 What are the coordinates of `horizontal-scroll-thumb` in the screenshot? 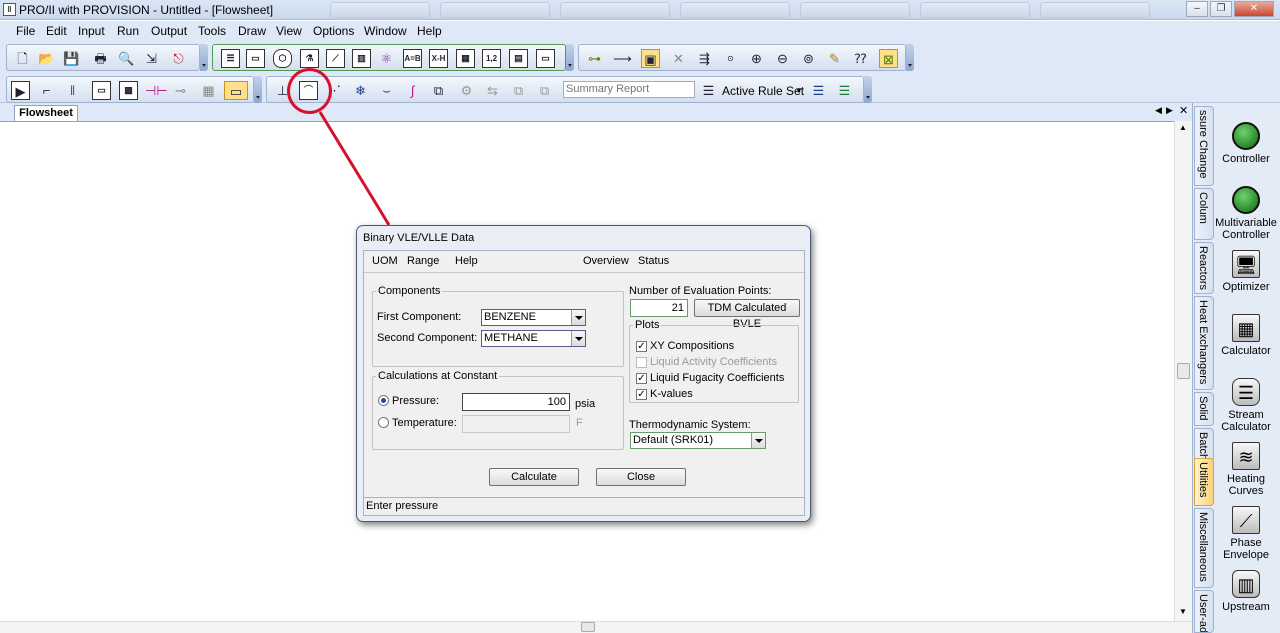 It's located at (588, 627).